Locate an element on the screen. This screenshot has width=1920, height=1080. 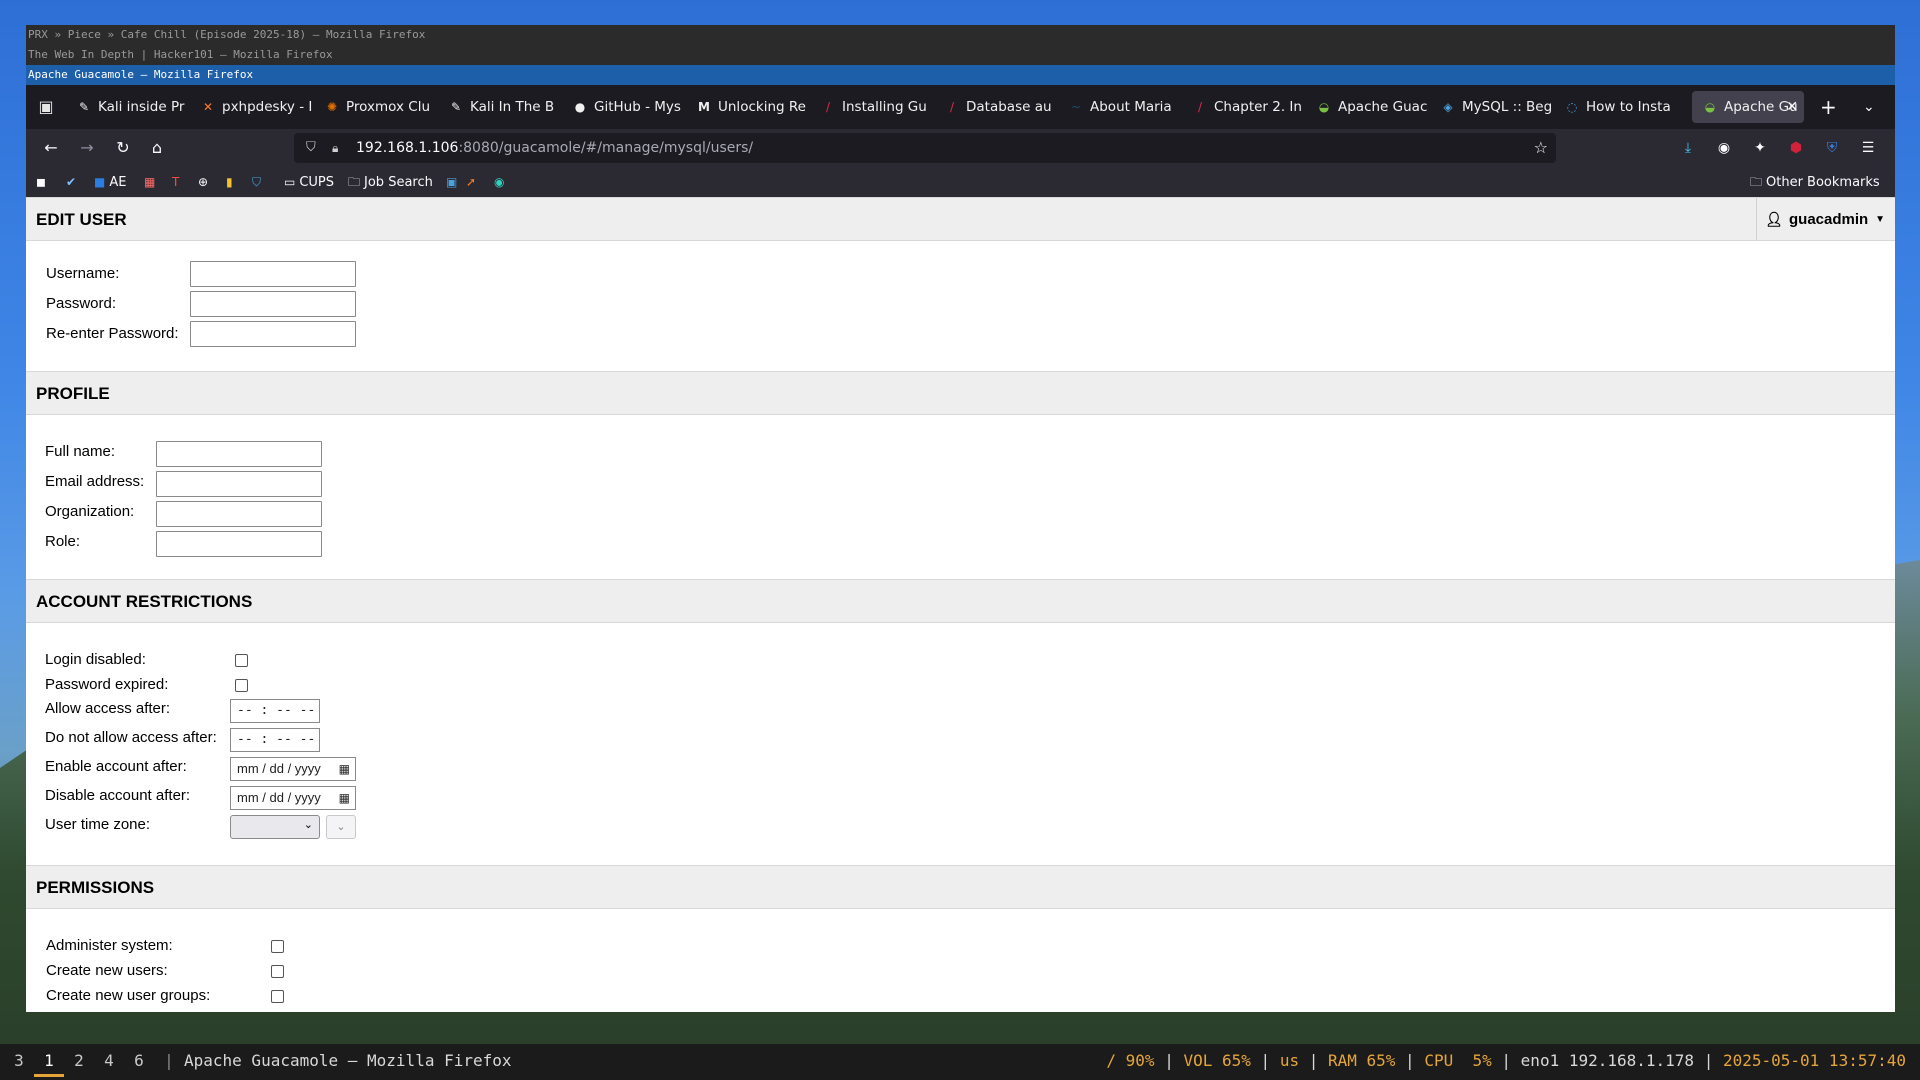
reload-icon: ↻ is located at coordinates (123, 148).